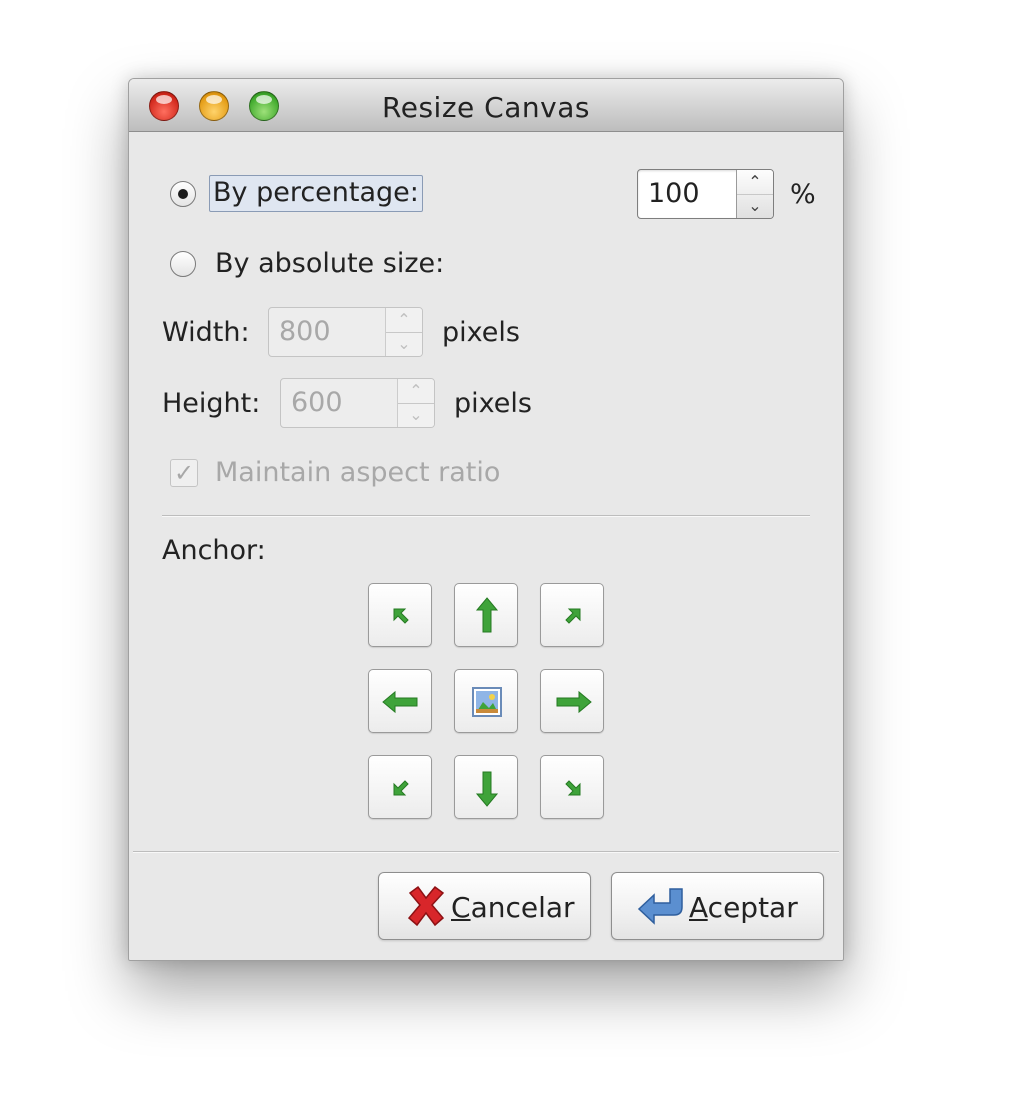 Image resolution: width=1020 pixels, height=1108 pixels. Describe the element at coordinates (481, 332) in the screenshot. I see `width-unit: pixels` at that location.